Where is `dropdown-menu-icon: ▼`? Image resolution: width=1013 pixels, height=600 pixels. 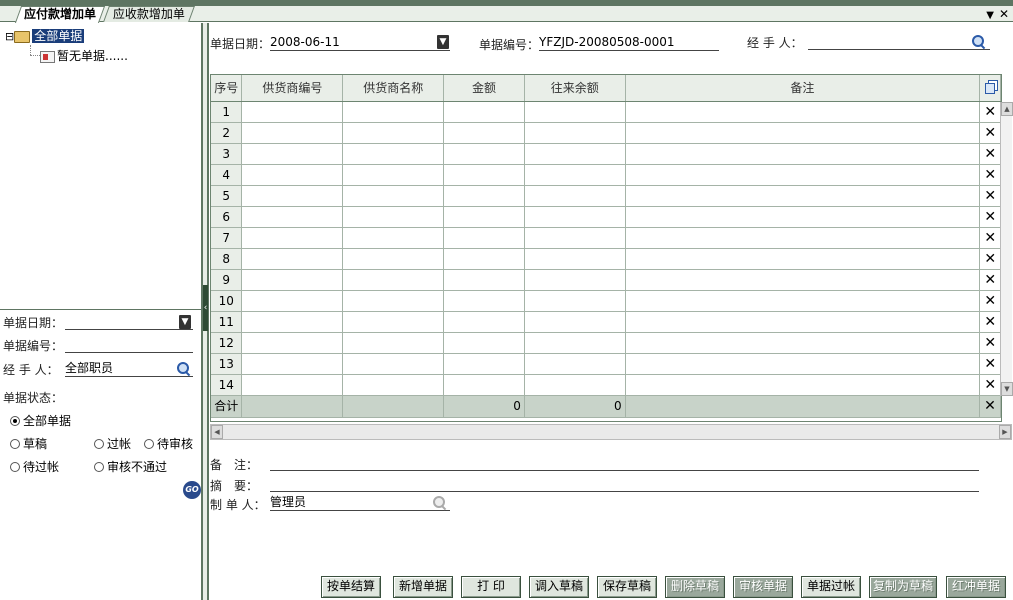
dropdown-menu-icon: ▼ is located at coordinates (990, 15).